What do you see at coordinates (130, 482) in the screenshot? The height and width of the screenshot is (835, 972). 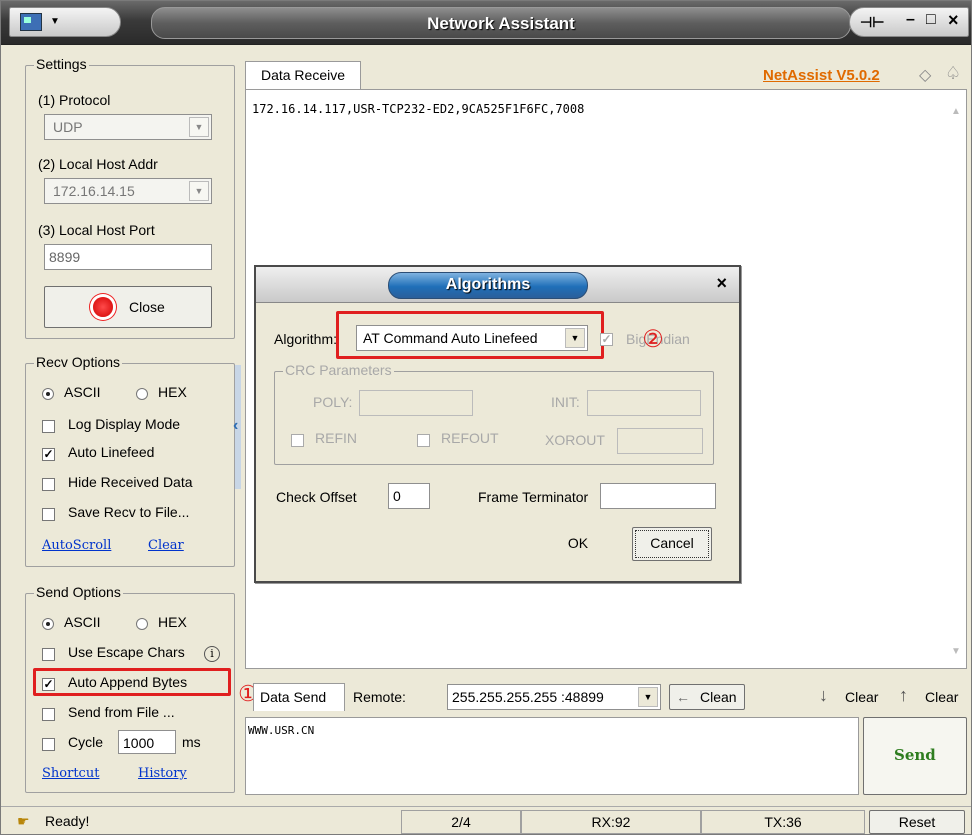 I see `hide-received-label: Hide Received Data` at bounding box center [130, 482].